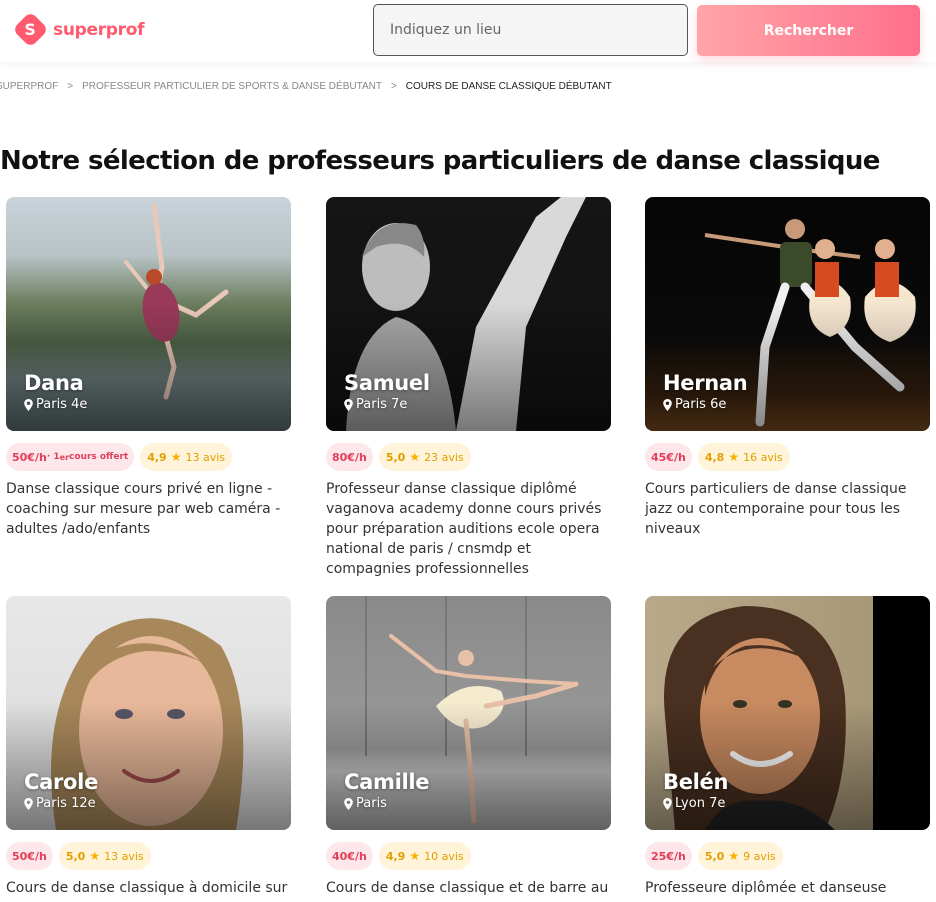 The width and height of the screenshot is (936, 902). Describe the element at coordinates (70, 457) in the screenshot. I see `price-badge: 50€/h · 1 er cours offert` at that location.